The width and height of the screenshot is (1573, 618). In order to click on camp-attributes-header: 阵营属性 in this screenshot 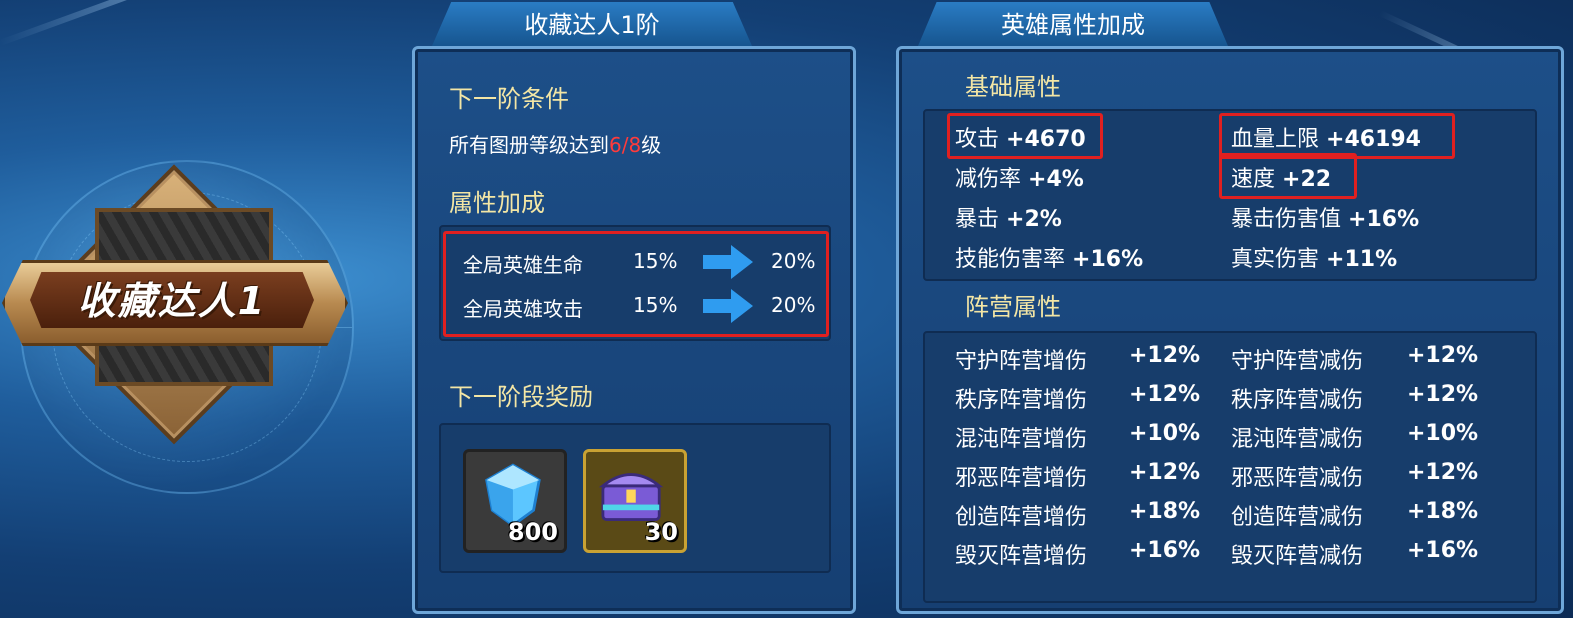, I will do `click(1013, 307)`.